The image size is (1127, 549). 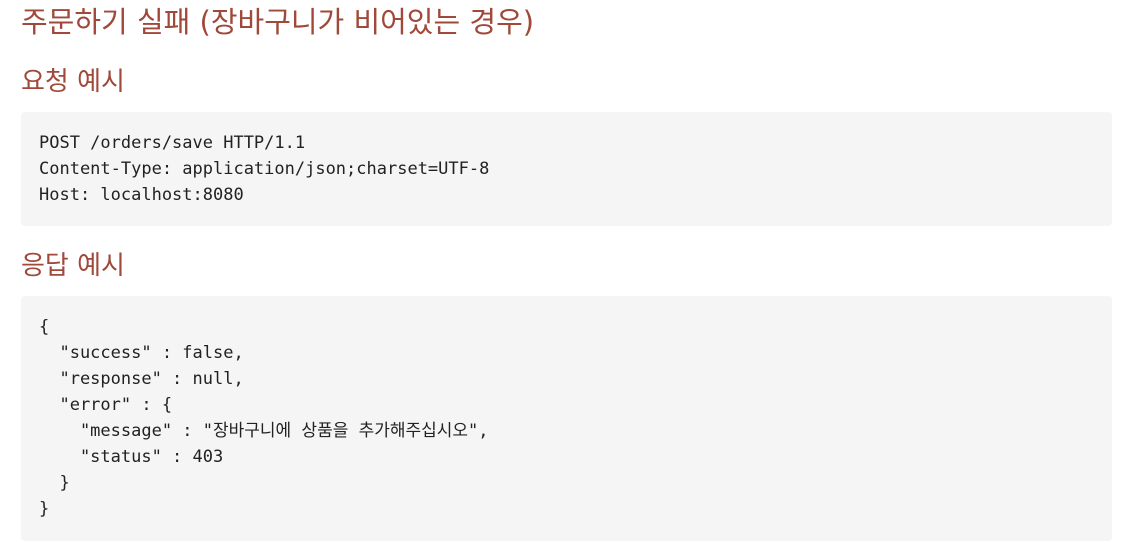 What do you see at coordinates (278, 22) in the screenshot?
I see `section-title: 주문하기 실패 (장바구니가 비어있는 경우)` at bounding box center [278, 22].